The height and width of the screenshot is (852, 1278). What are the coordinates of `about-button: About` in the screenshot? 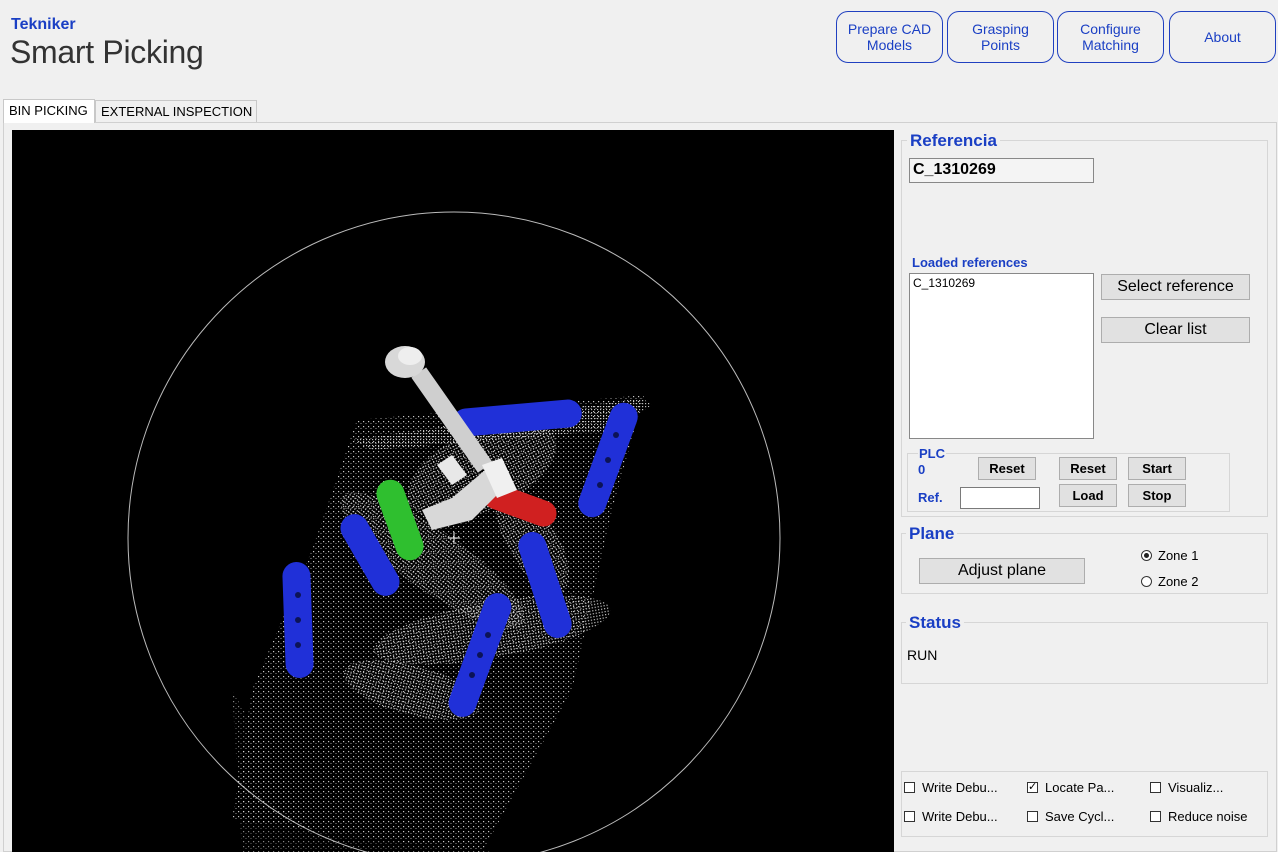 It's located at (1222, 37).